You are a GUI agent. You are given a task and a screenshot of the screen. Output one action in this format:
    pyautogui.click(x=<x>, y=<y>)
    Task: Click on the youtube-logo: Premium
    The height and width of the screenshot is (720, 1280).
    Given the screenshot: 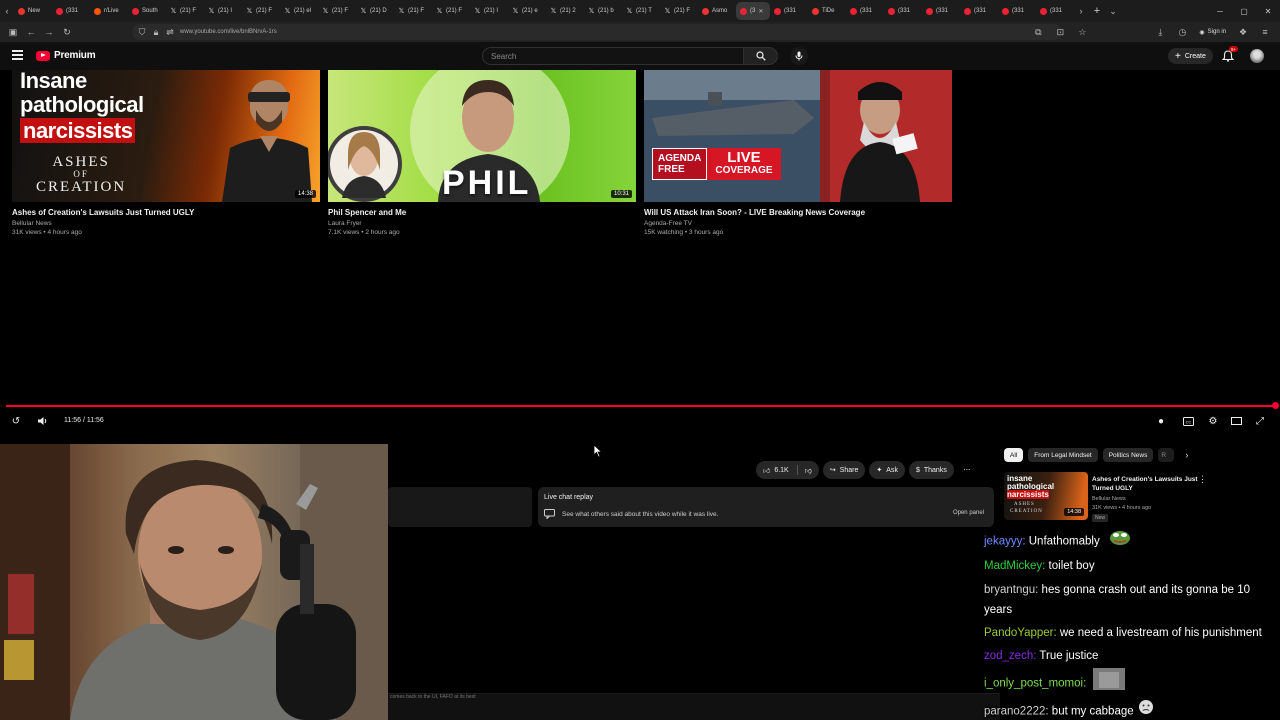 What is the action you would take?
    pyautogui.click(x=66, y=55)
    